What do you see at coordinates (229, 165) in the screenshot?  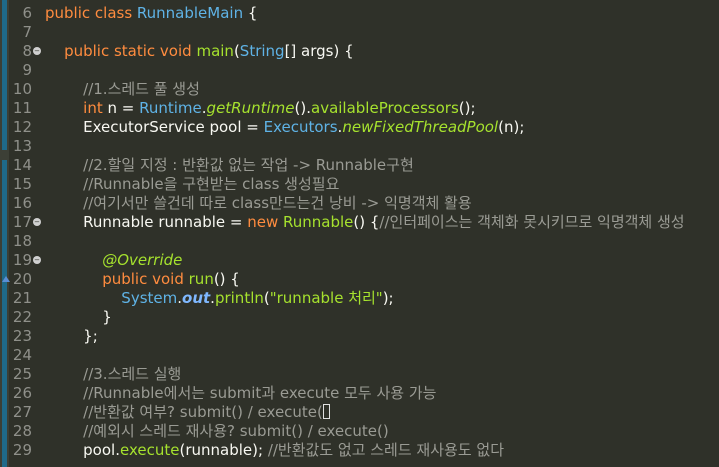 I see `code-text: //2.할일 지정 : 반환값 없는 작업 -> Runnable구현` at bounding box center [229, 165].